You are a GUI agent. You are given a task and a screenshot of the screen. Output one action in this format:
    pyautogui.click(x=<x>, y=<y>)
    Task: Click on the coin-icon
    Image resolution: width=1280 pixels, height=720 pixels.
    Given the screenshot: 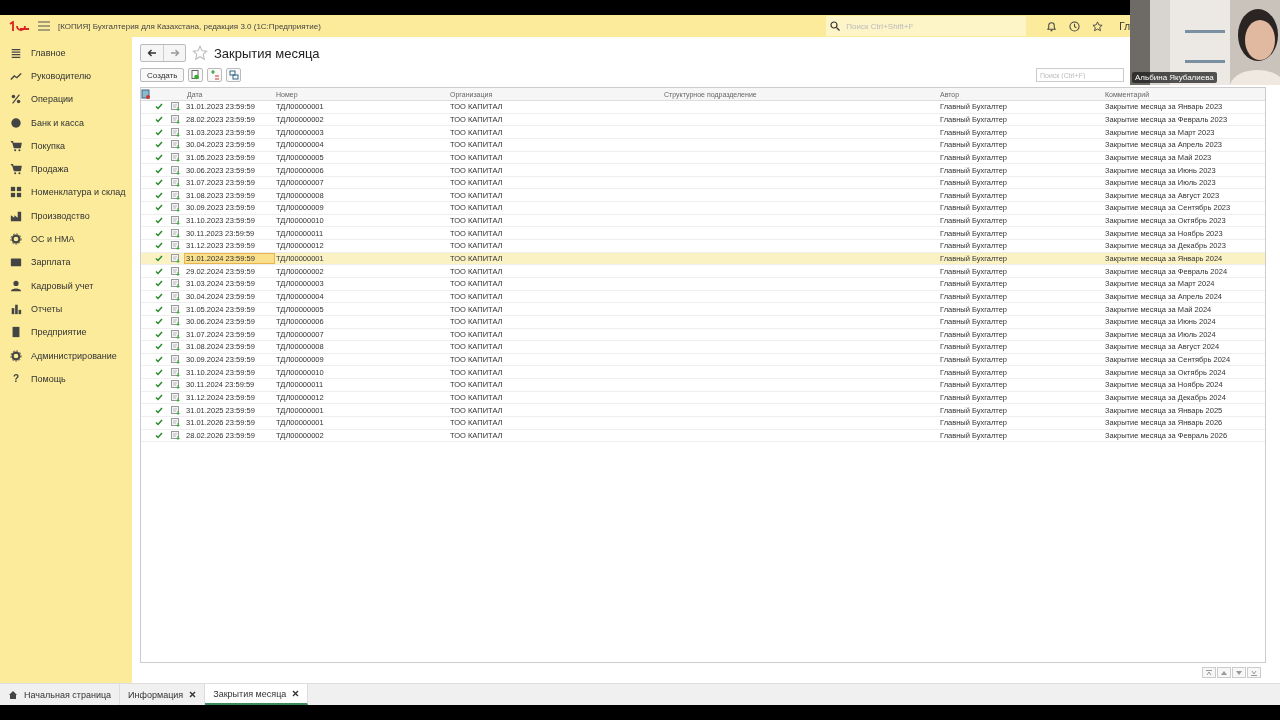 What is the action you would take?
    pyautogui.click(x=16, y=122)
    